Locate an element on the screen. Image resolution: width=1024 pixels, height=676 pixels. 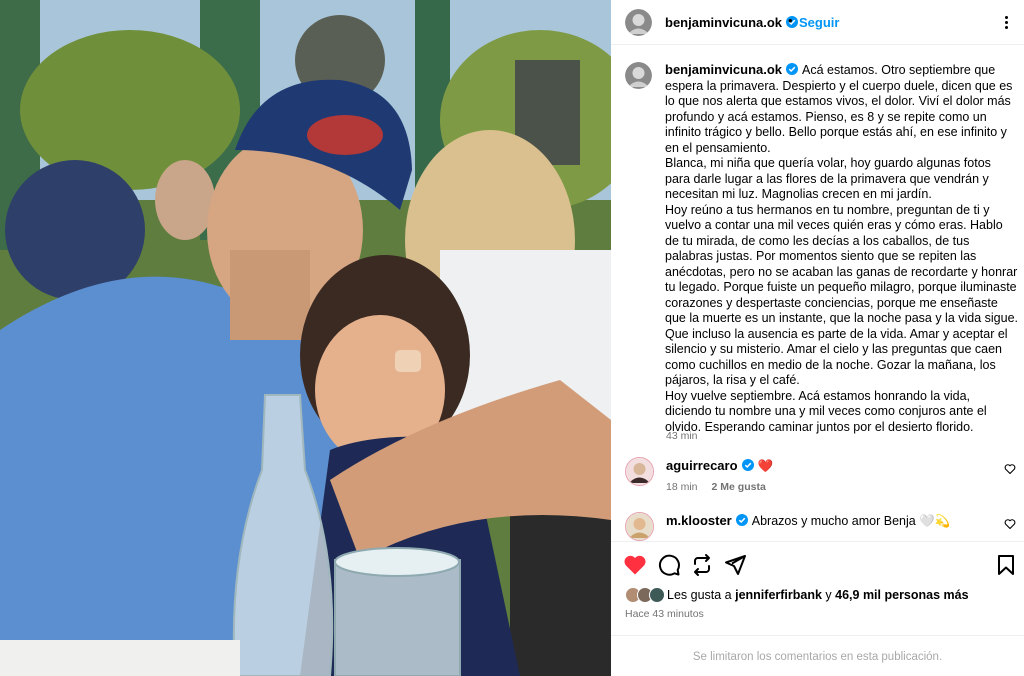
likes-user: jenniferfirbank is located at coordinates (778, 595).